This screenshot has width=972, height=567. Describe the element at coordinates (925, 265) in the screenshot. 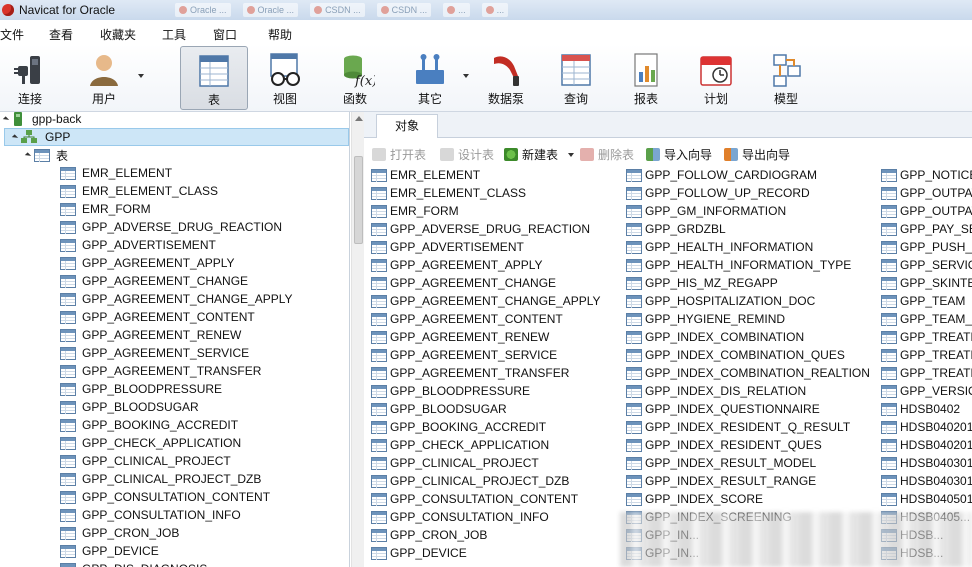

I see `table-item: GPP_SERVICE` at that location.